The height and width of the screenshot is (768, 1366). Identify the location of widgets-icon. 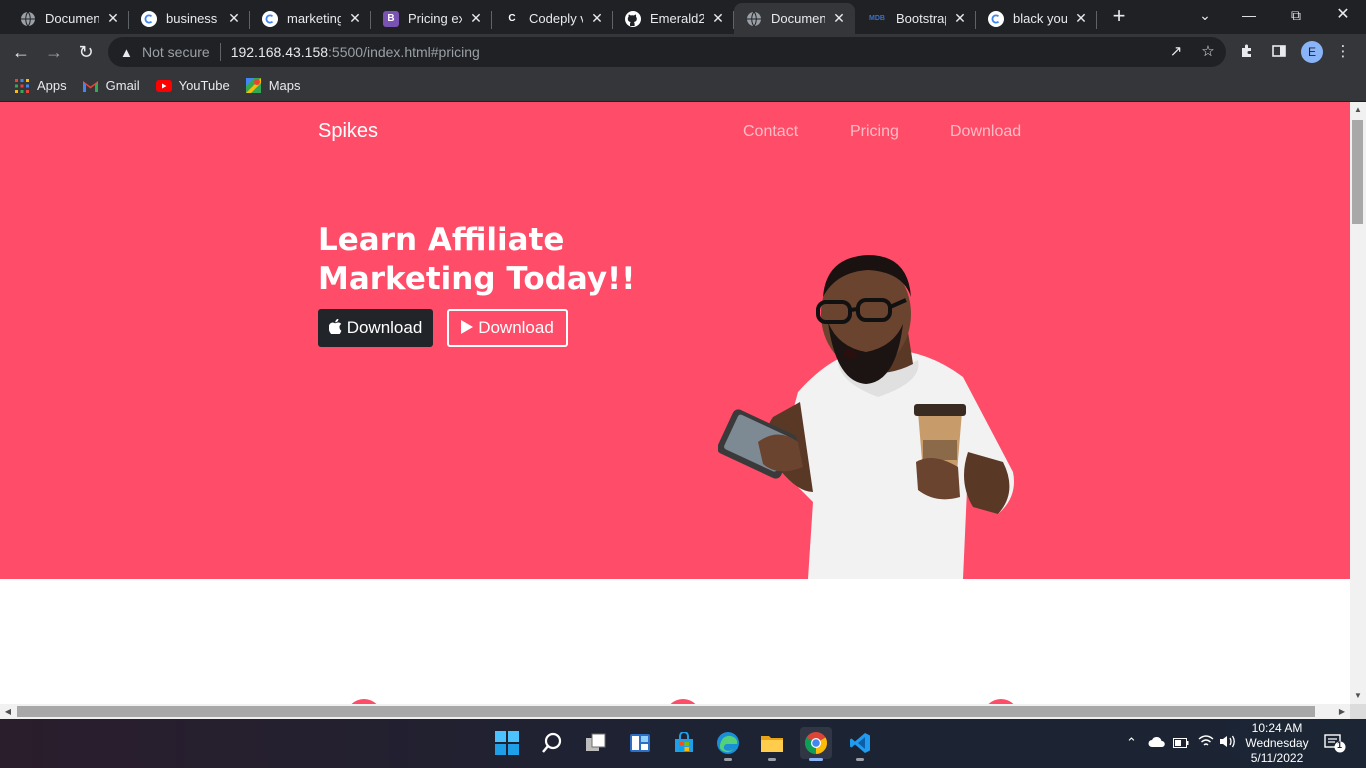
(640, 743).